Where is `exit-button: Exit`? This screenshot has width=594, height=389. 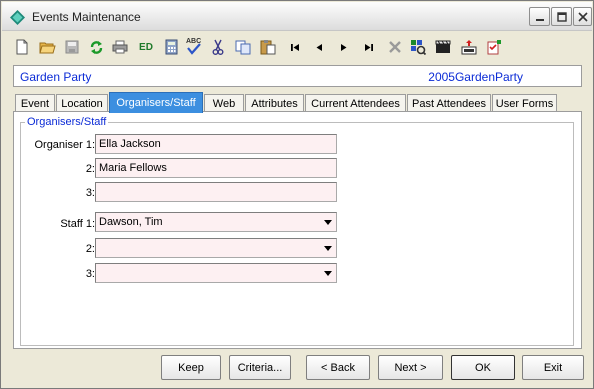 exit-button: Exit is located at coordinates (553, 367).